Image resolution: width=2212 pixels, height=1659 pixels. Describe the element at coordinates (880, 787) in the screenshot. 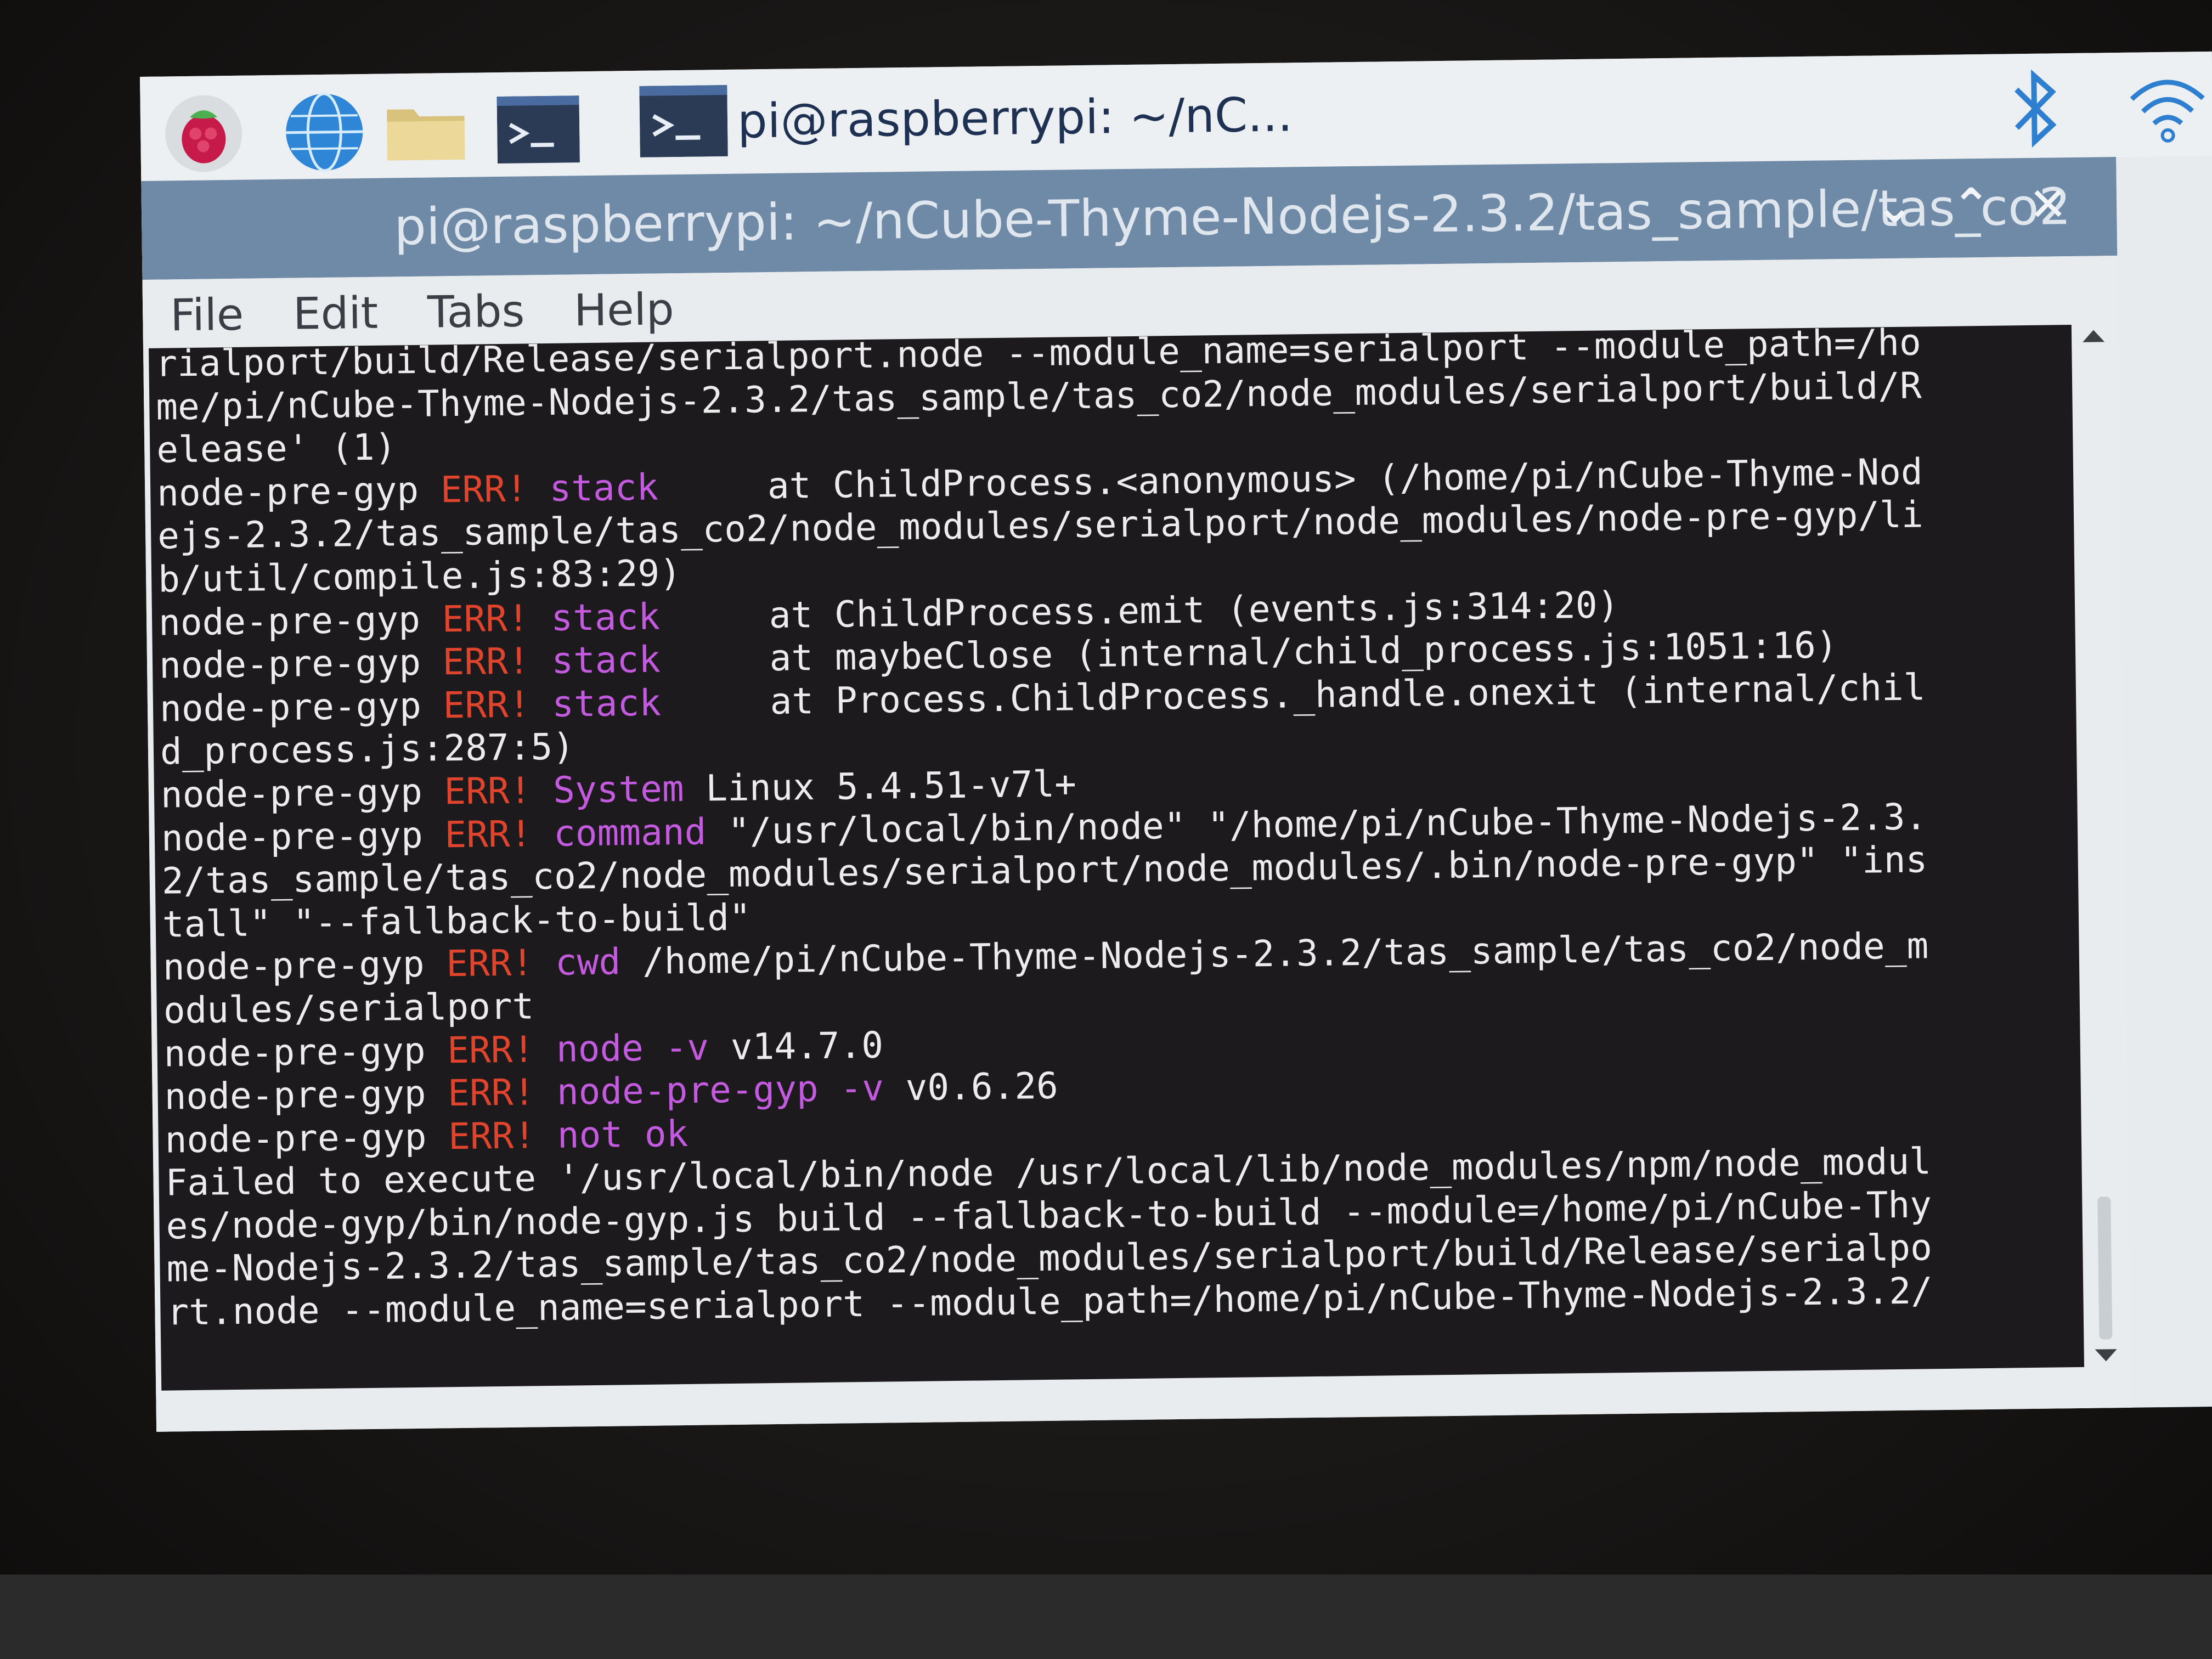

I see `terminal-segment: Linux 5.4.51-v7l+` at that location.